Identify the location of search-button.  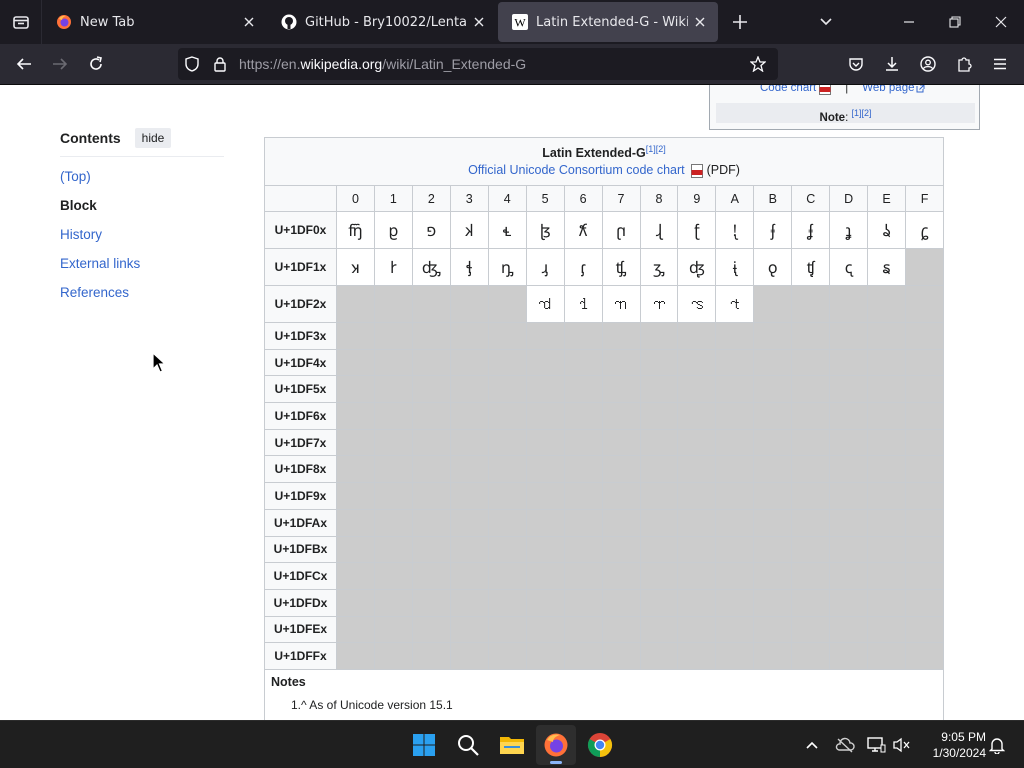
(468, 745).